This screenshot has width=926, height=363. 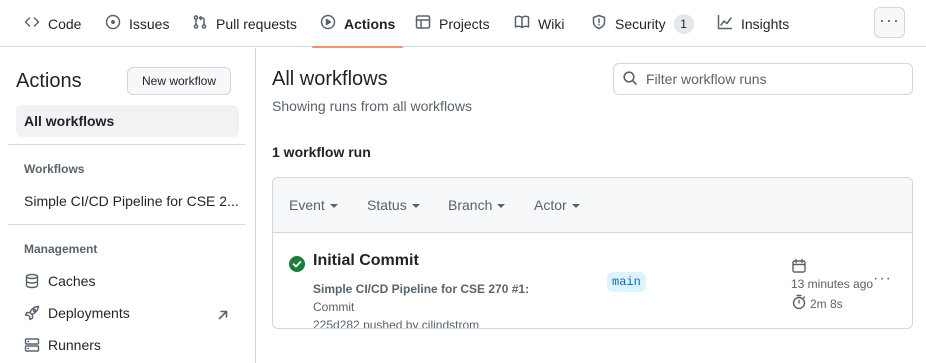 What do you see at coordinates (799, 302) in the screenshot?
I see `stopwatch-icon` at bounding box center [799, 302].